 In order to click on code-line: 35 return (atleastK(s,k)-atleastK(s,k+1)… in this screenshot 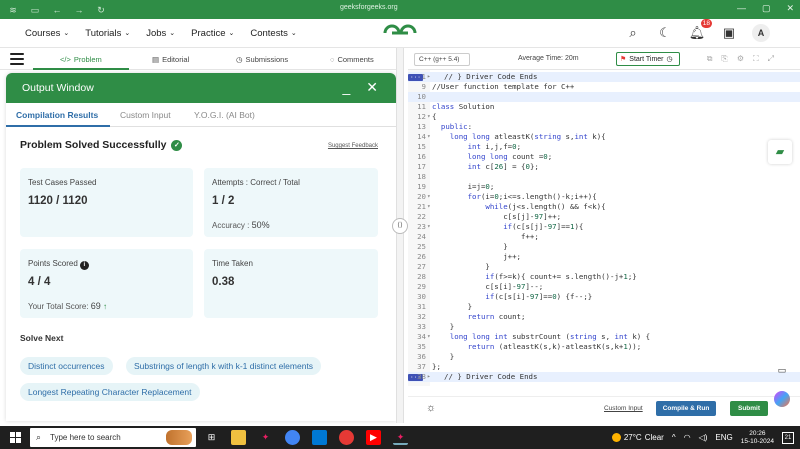, I will do `click(604, 347)`.